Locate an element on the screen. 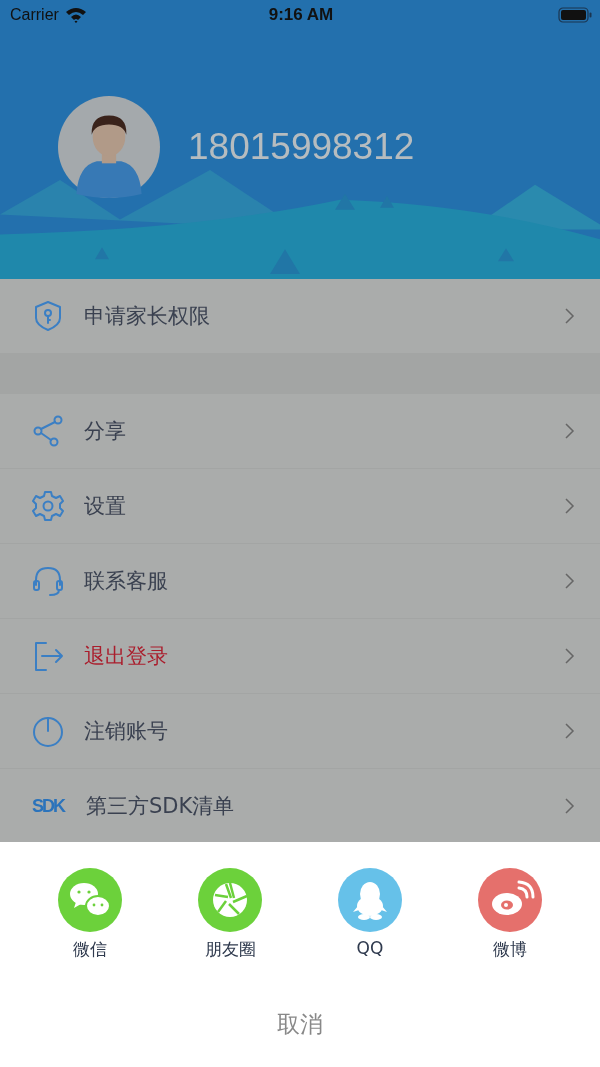 Image resolution: width=600 pixels, height=1067 pixels. menu-item: 申请家长权限 is located at coordinates (300, 316).